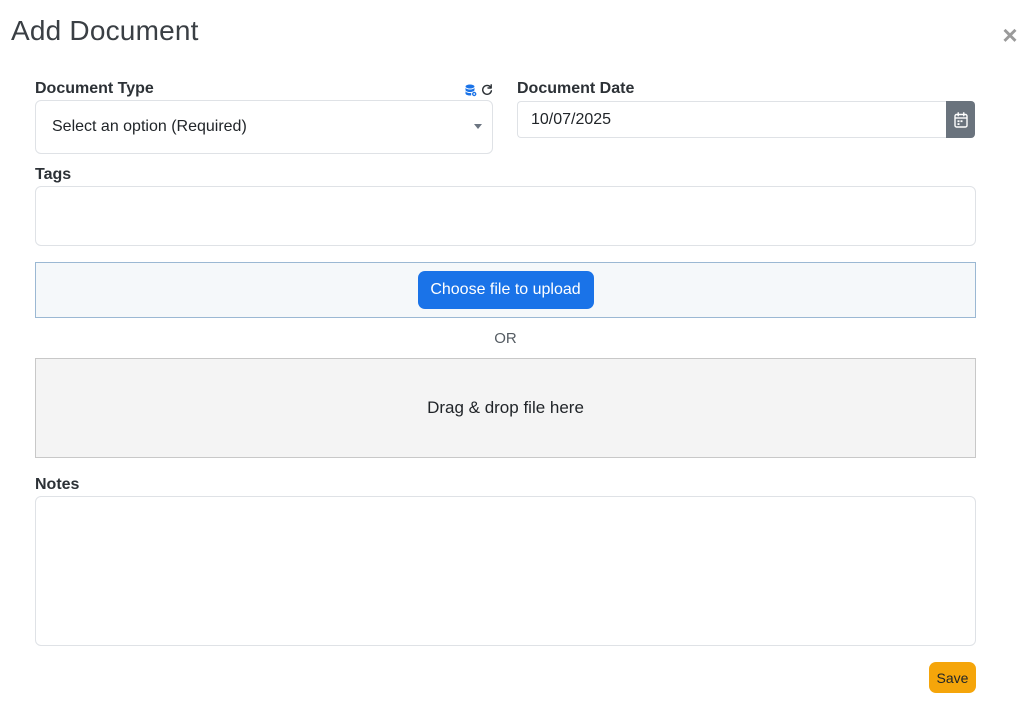 The image size is (1033, 725). What do you see at coordinates (479, 90) in the screenshot?
I see `document-type-actions` at bounding box center [479, 90].